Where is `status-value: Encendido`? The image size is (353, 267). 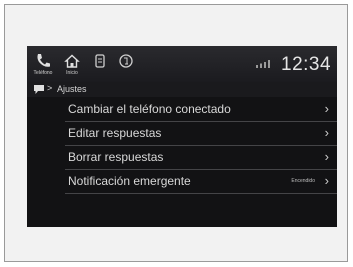 status-value: Encendido is located at coordinates (303, 181).